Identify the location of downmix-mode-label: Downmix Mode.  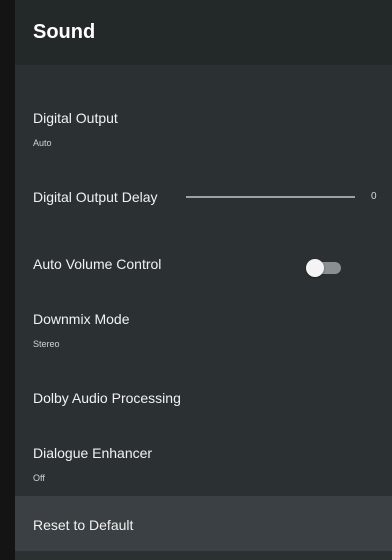
(81, 319).